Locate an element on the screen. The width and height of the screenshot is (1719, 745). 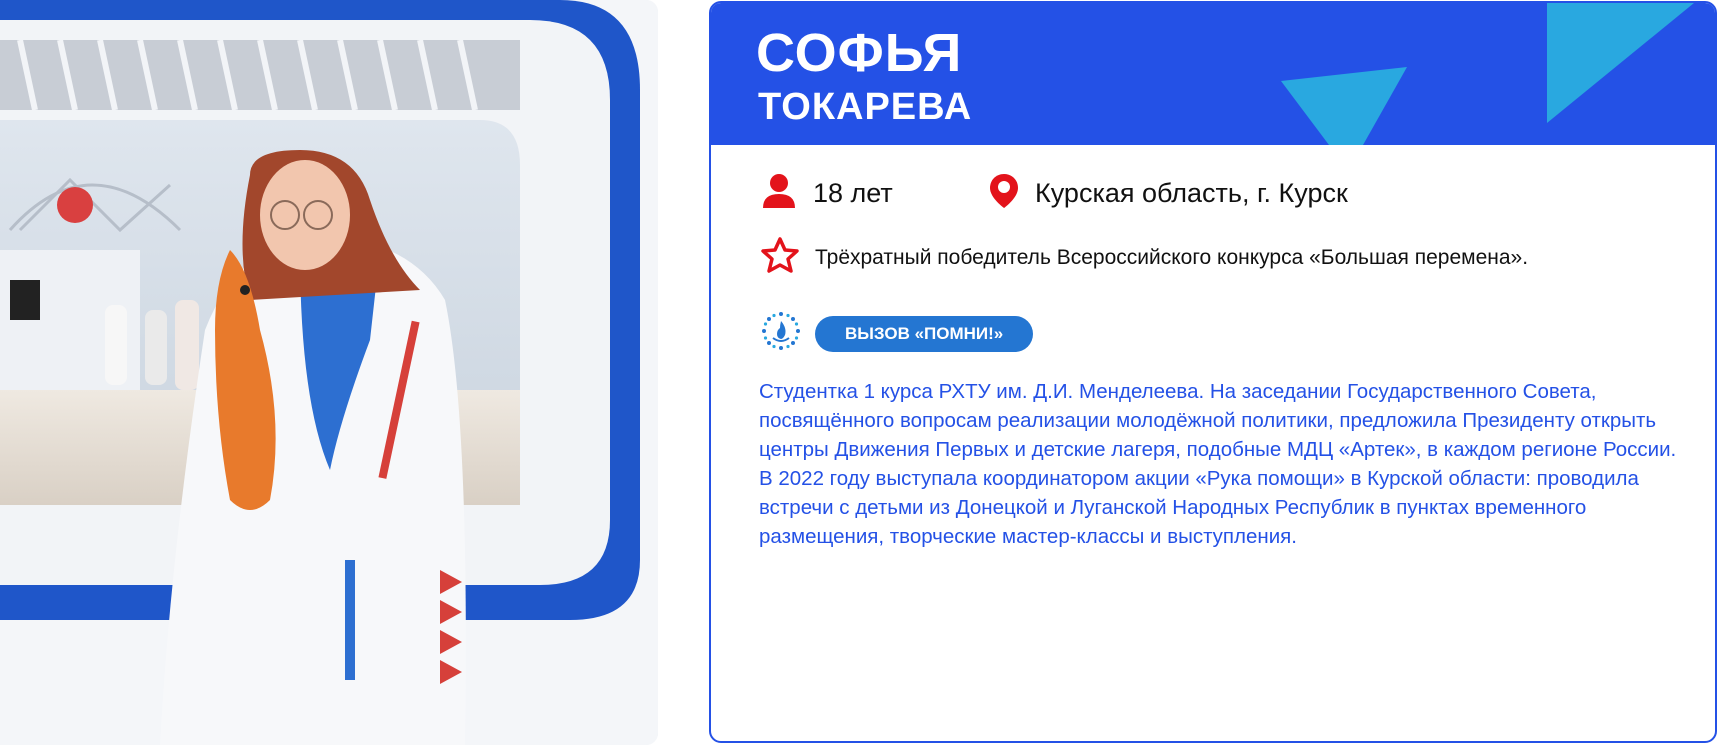
person-icon is located at coordinates (779, 193).